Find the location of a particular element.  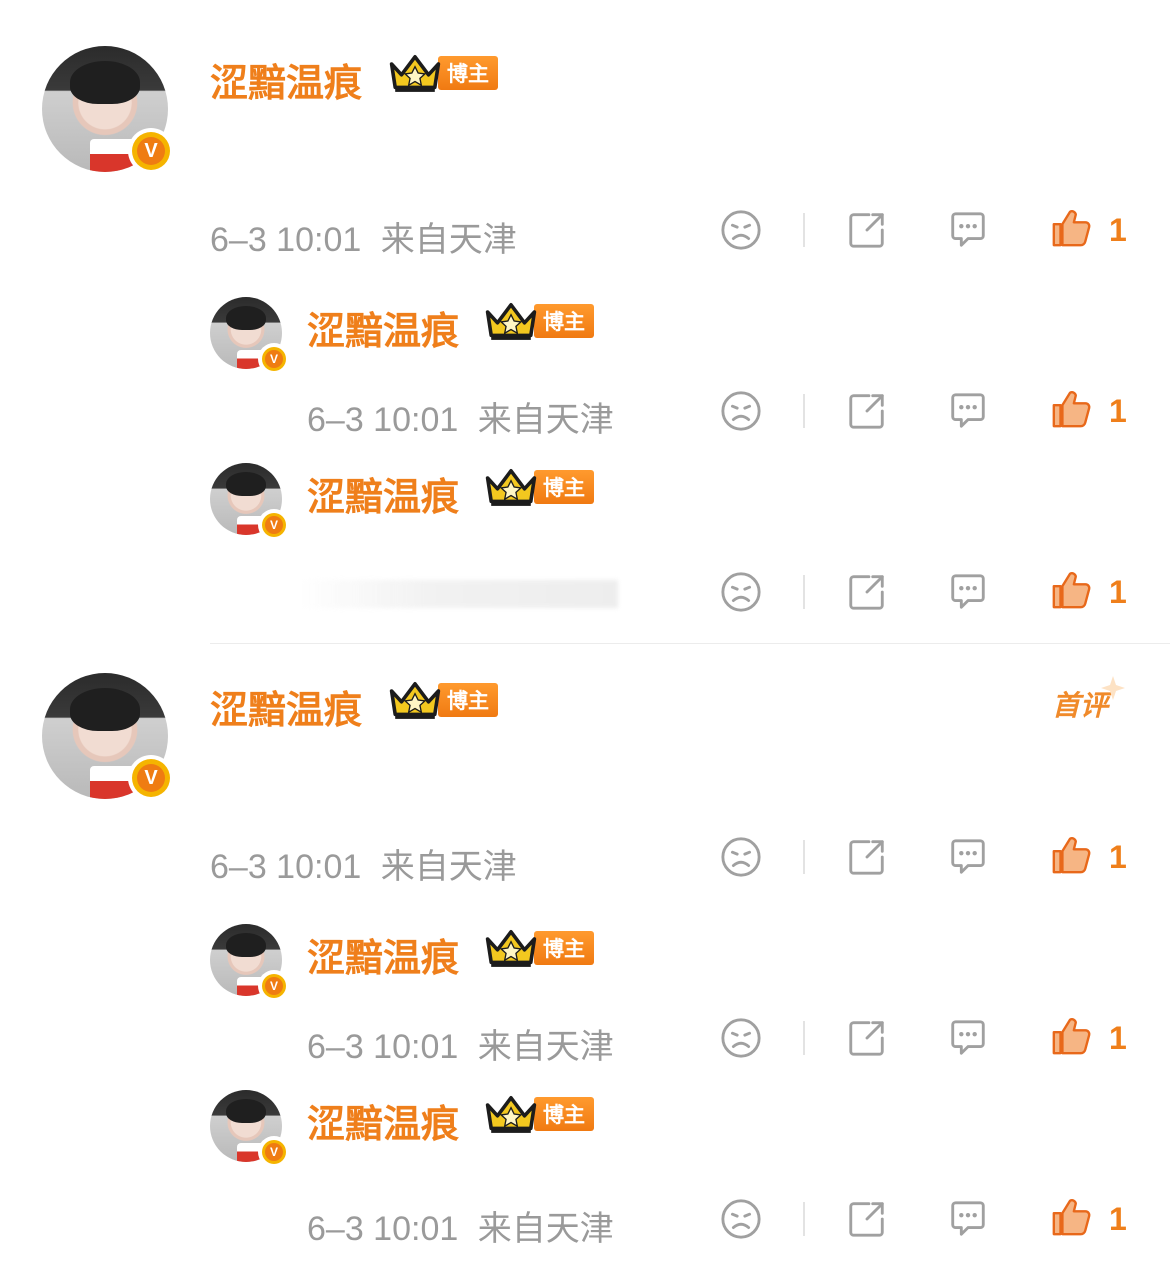

reply-meta-obscured is located at coordinates (457, 594).